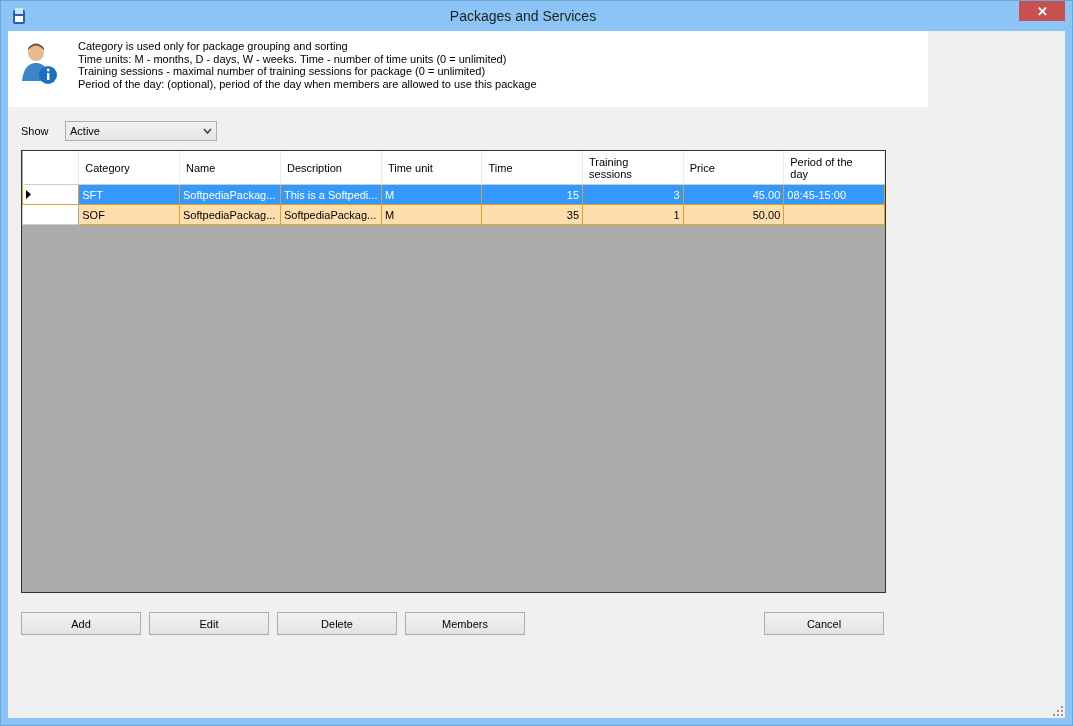 The width and height of the screenshot is (1073, 726). I want to click on column-header: Price, so click(733, 168).